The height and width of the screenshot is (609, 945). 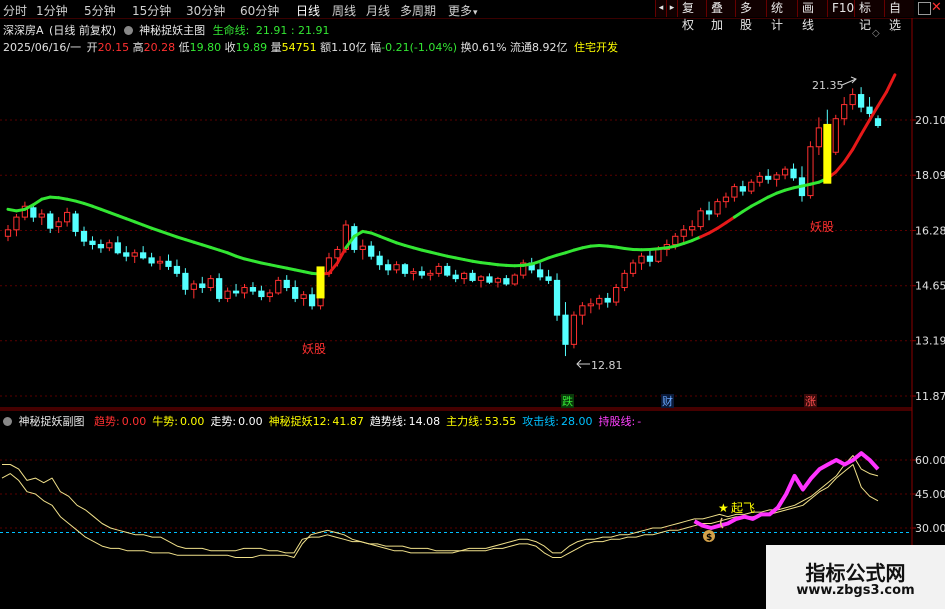 I want to click on money-bag-symbol: $, so click(x=709, y=538).